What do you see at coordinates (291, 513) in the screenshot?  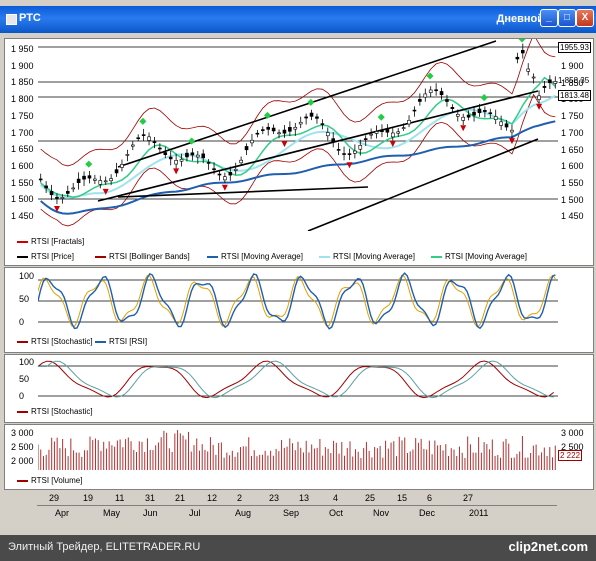 I see `x-tick-label: Sep` at bounding box center [291, 513].